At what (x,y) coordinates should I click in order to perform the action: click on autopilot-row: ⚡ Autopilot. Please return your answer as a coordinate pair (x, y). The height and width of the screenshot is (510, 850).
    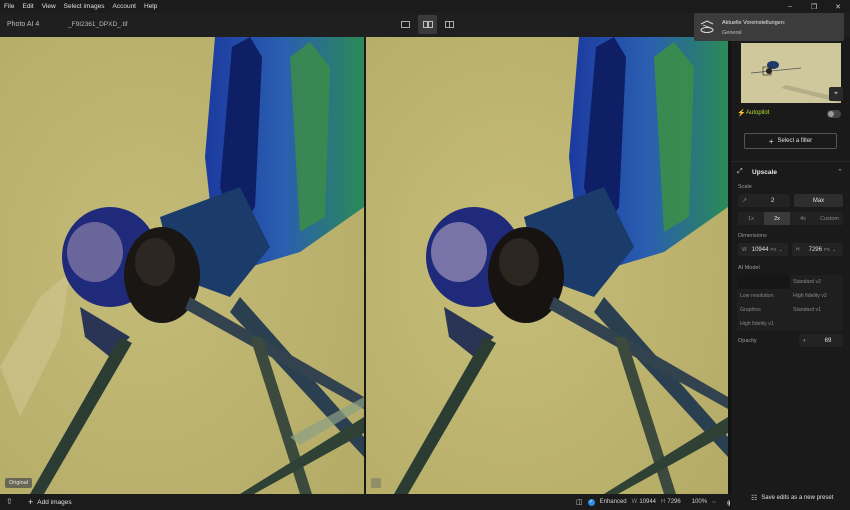
    Looking at the image, I should click on (790, 114).